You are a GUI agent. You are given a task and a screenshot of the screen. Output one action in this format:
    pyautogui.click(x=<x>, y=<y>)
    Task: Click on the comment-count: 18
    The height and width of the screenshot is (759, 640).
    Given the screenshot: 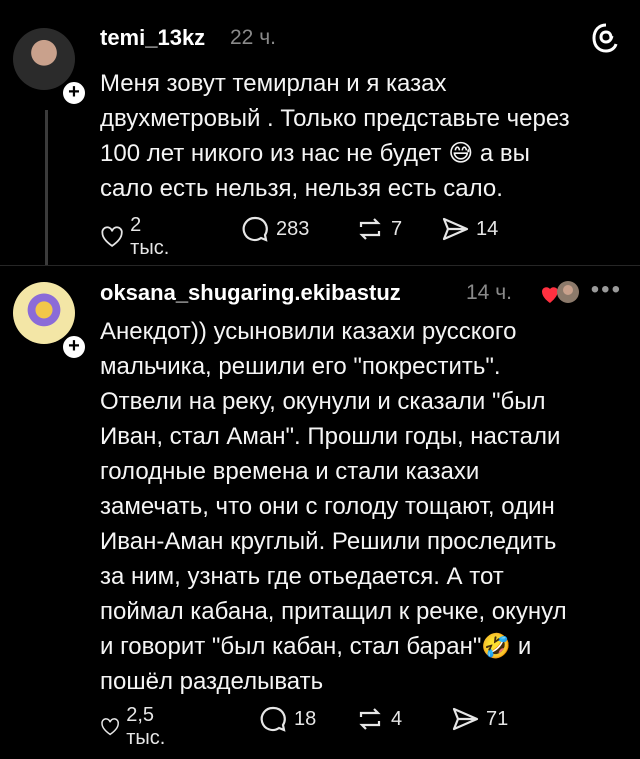 What is the action you would take?
    pyautogui.click(x=305, y=718)
    